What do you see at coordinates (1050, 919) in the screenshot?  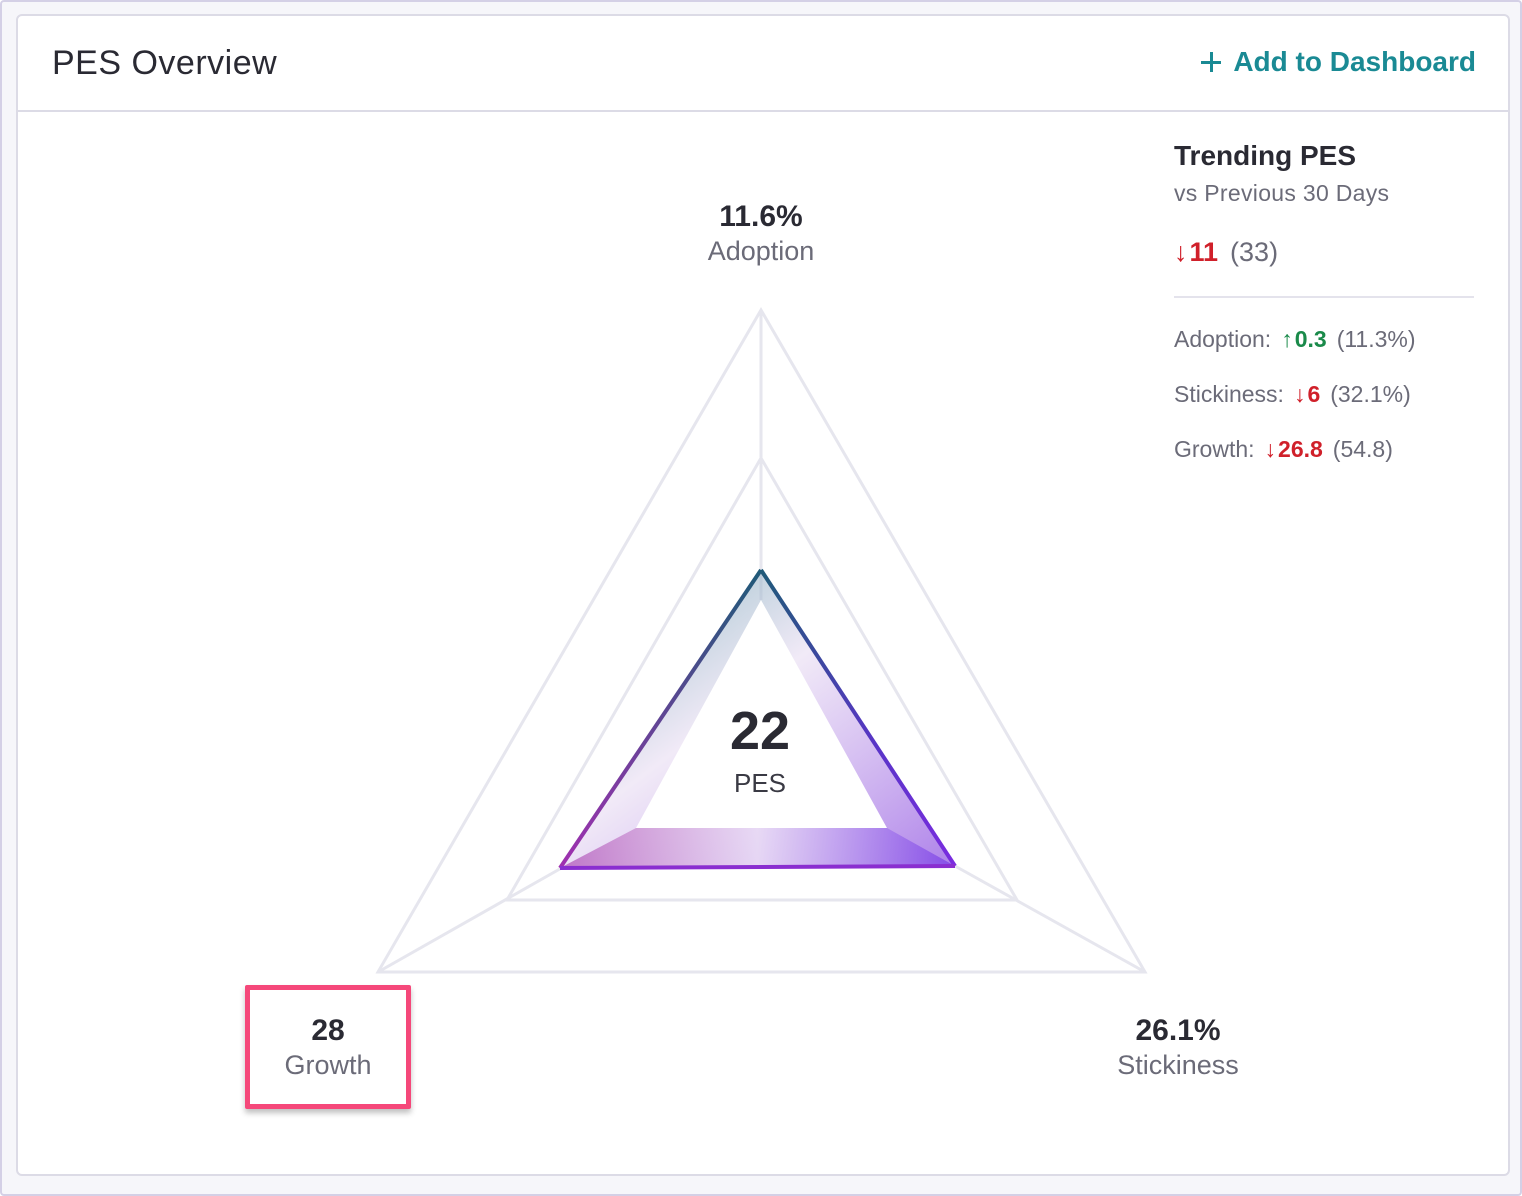 I see `radar-axis-stickiness` at bounding box center [1050, 919].